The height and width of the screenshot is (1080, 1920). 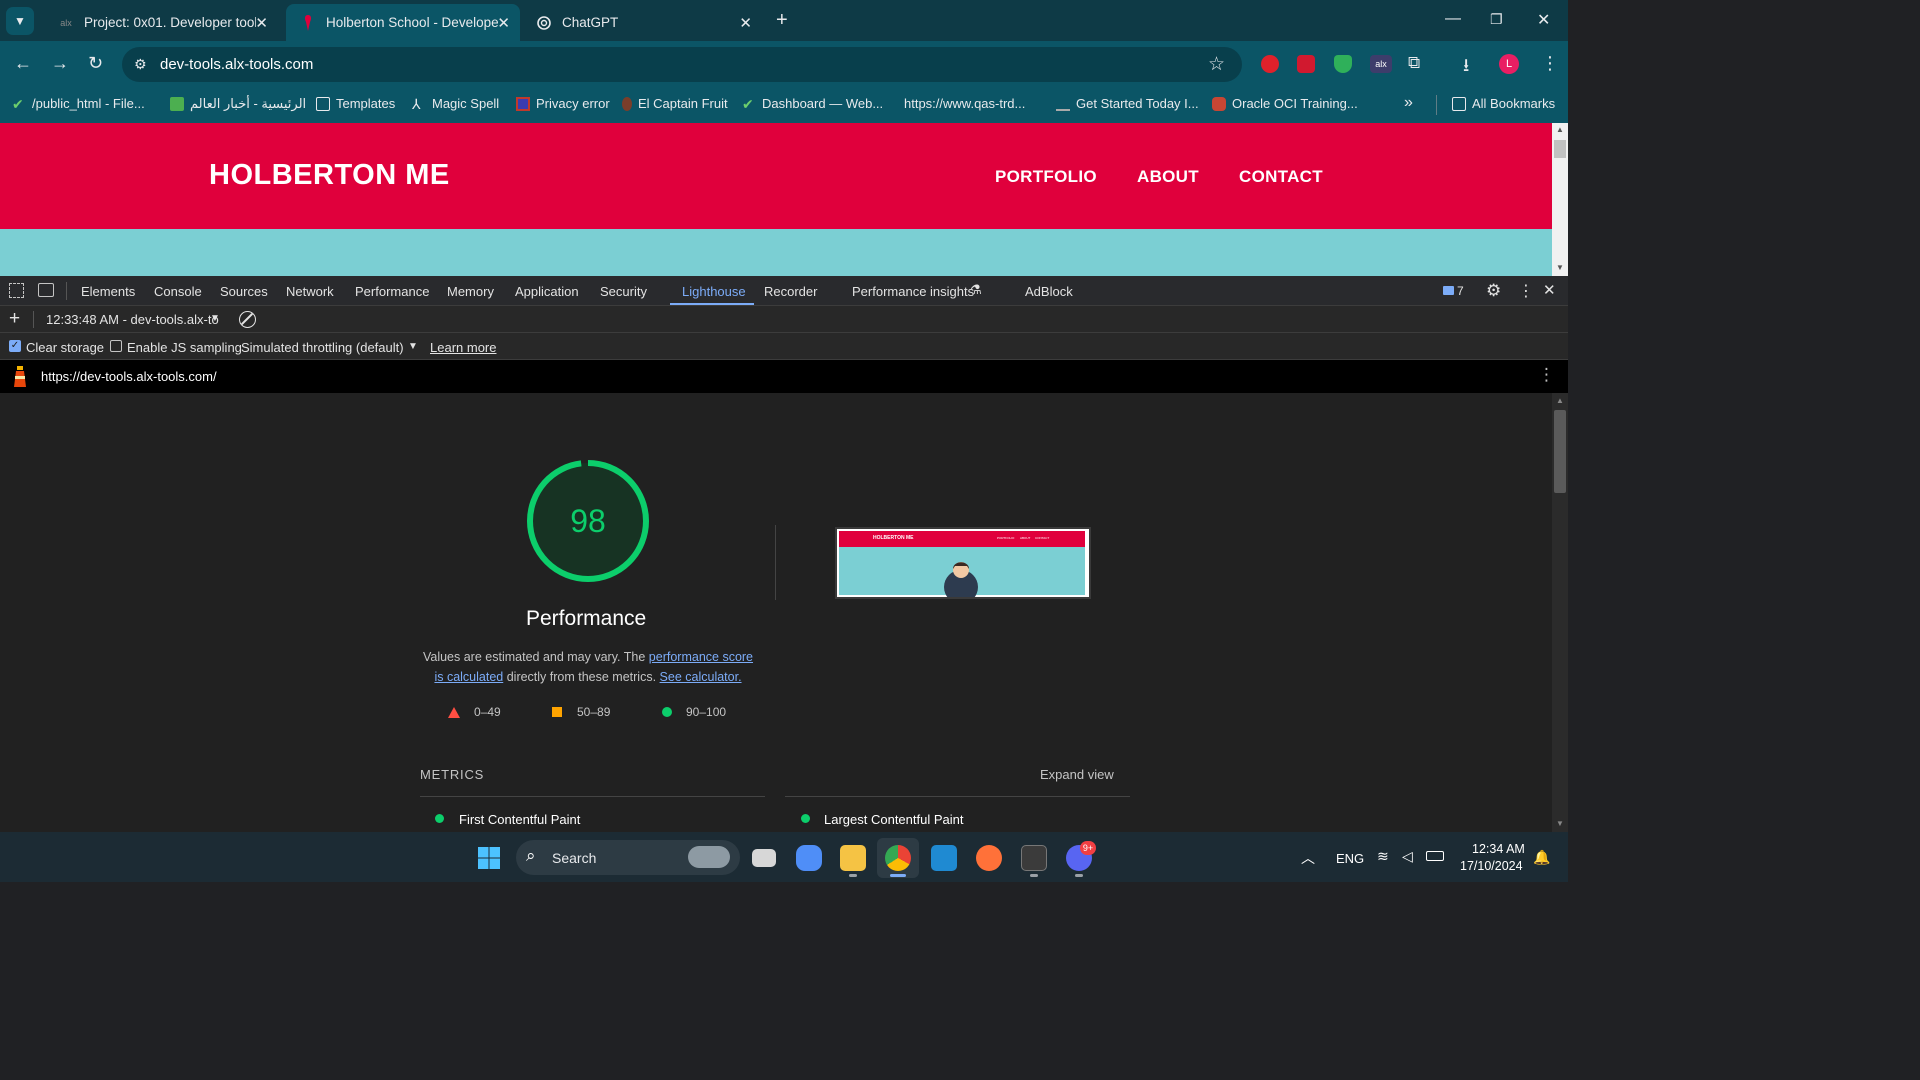 I want to click on extensions-puzzle-icon: ⧉, so click(x=1414, y=63).